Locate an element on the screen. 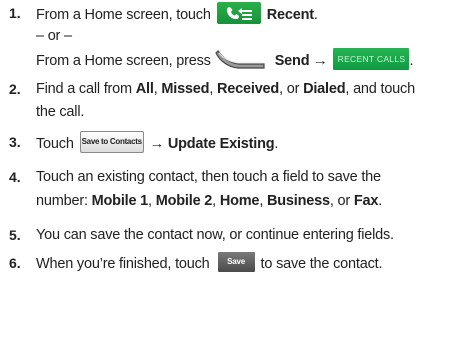 Image resolution: width=471 pixels, height=338 pixels. step-number: 3. is located at coordinates (15, 142).